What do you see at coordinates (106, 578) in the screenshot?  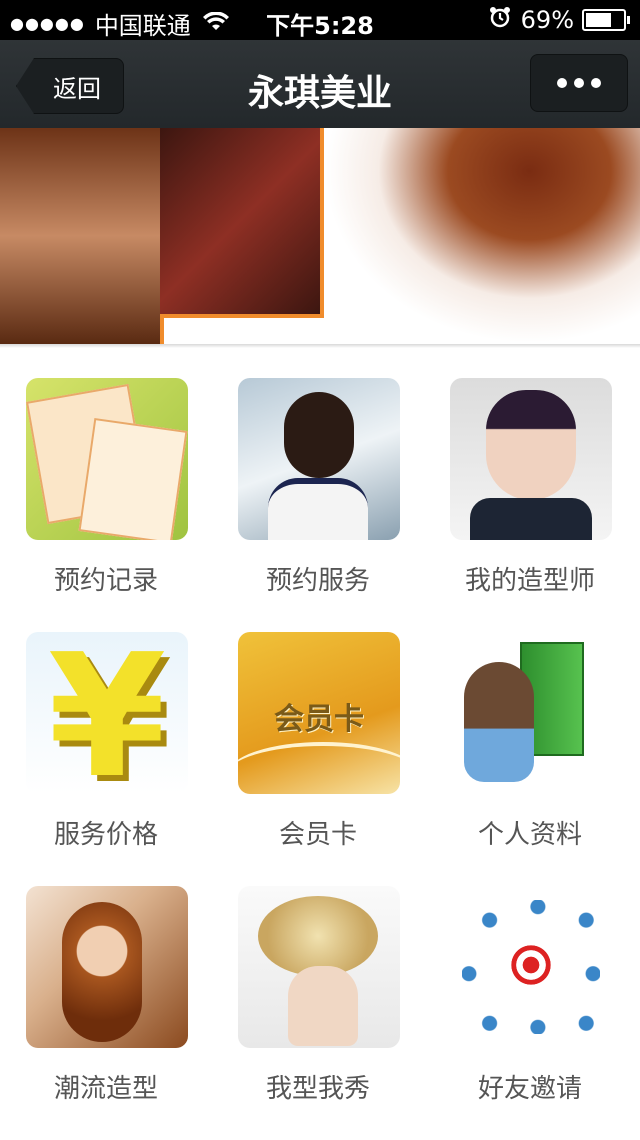 I see `menu-item-label: 预约记录` at bounding box center [106, 578].